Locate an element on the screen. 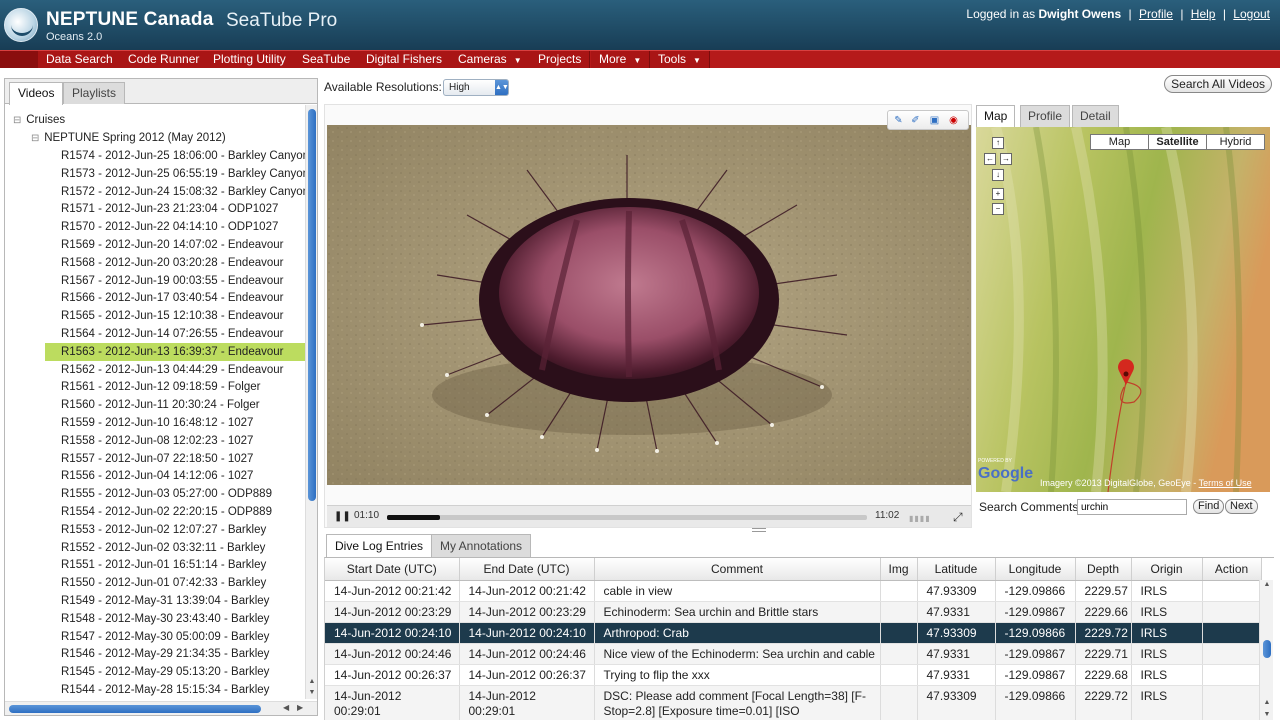 The height and width of the screenshot is (720, 1280). tree-item-video: R1571 - 2012-Jun-23 21:23:04 - ODP1027 is located at coordinates (176, 209).